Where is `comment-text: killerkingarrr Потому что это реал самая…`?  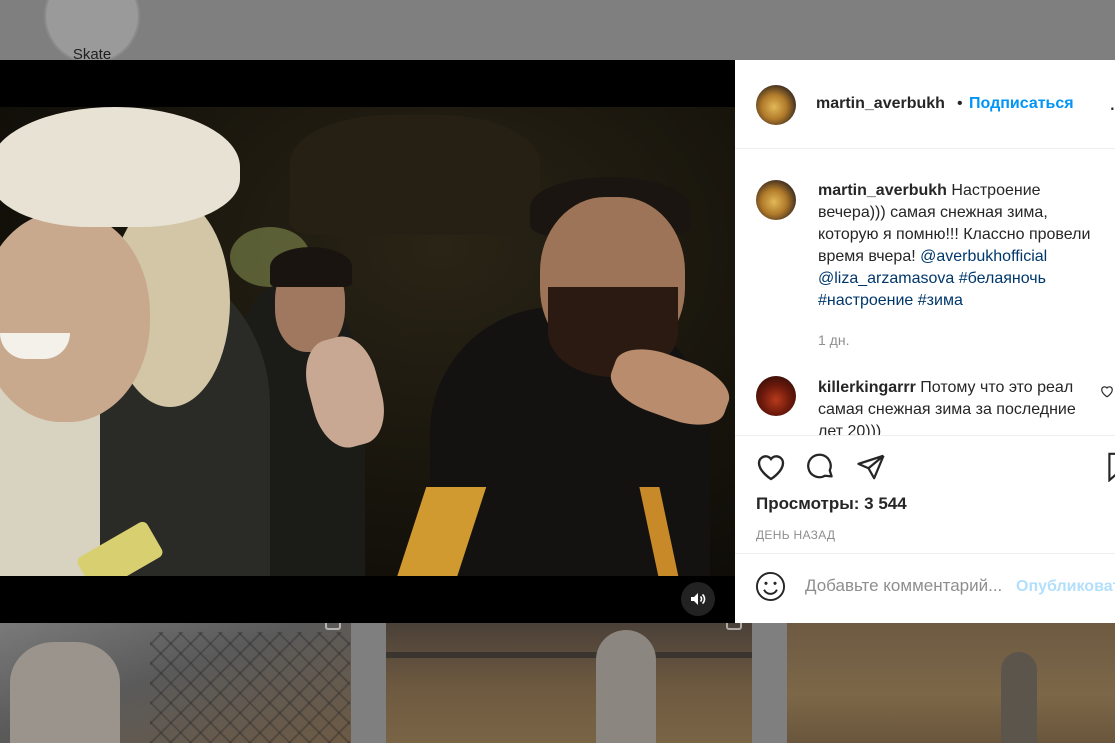
comment-text: killerkingarrr Потому что это реал самая… is located at coordinates (947, 407).